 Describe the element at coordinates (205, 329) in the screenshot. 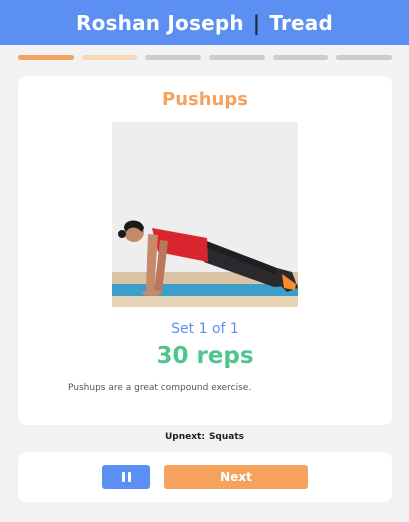

I see `set-counter: Set 1 of 1` at that location.